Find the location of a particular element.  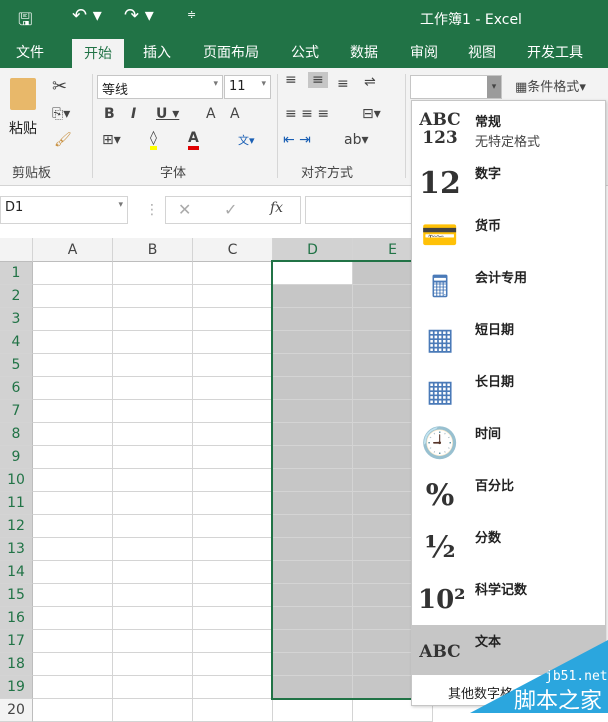

cell-B12 is located at coordinates (153, 526).